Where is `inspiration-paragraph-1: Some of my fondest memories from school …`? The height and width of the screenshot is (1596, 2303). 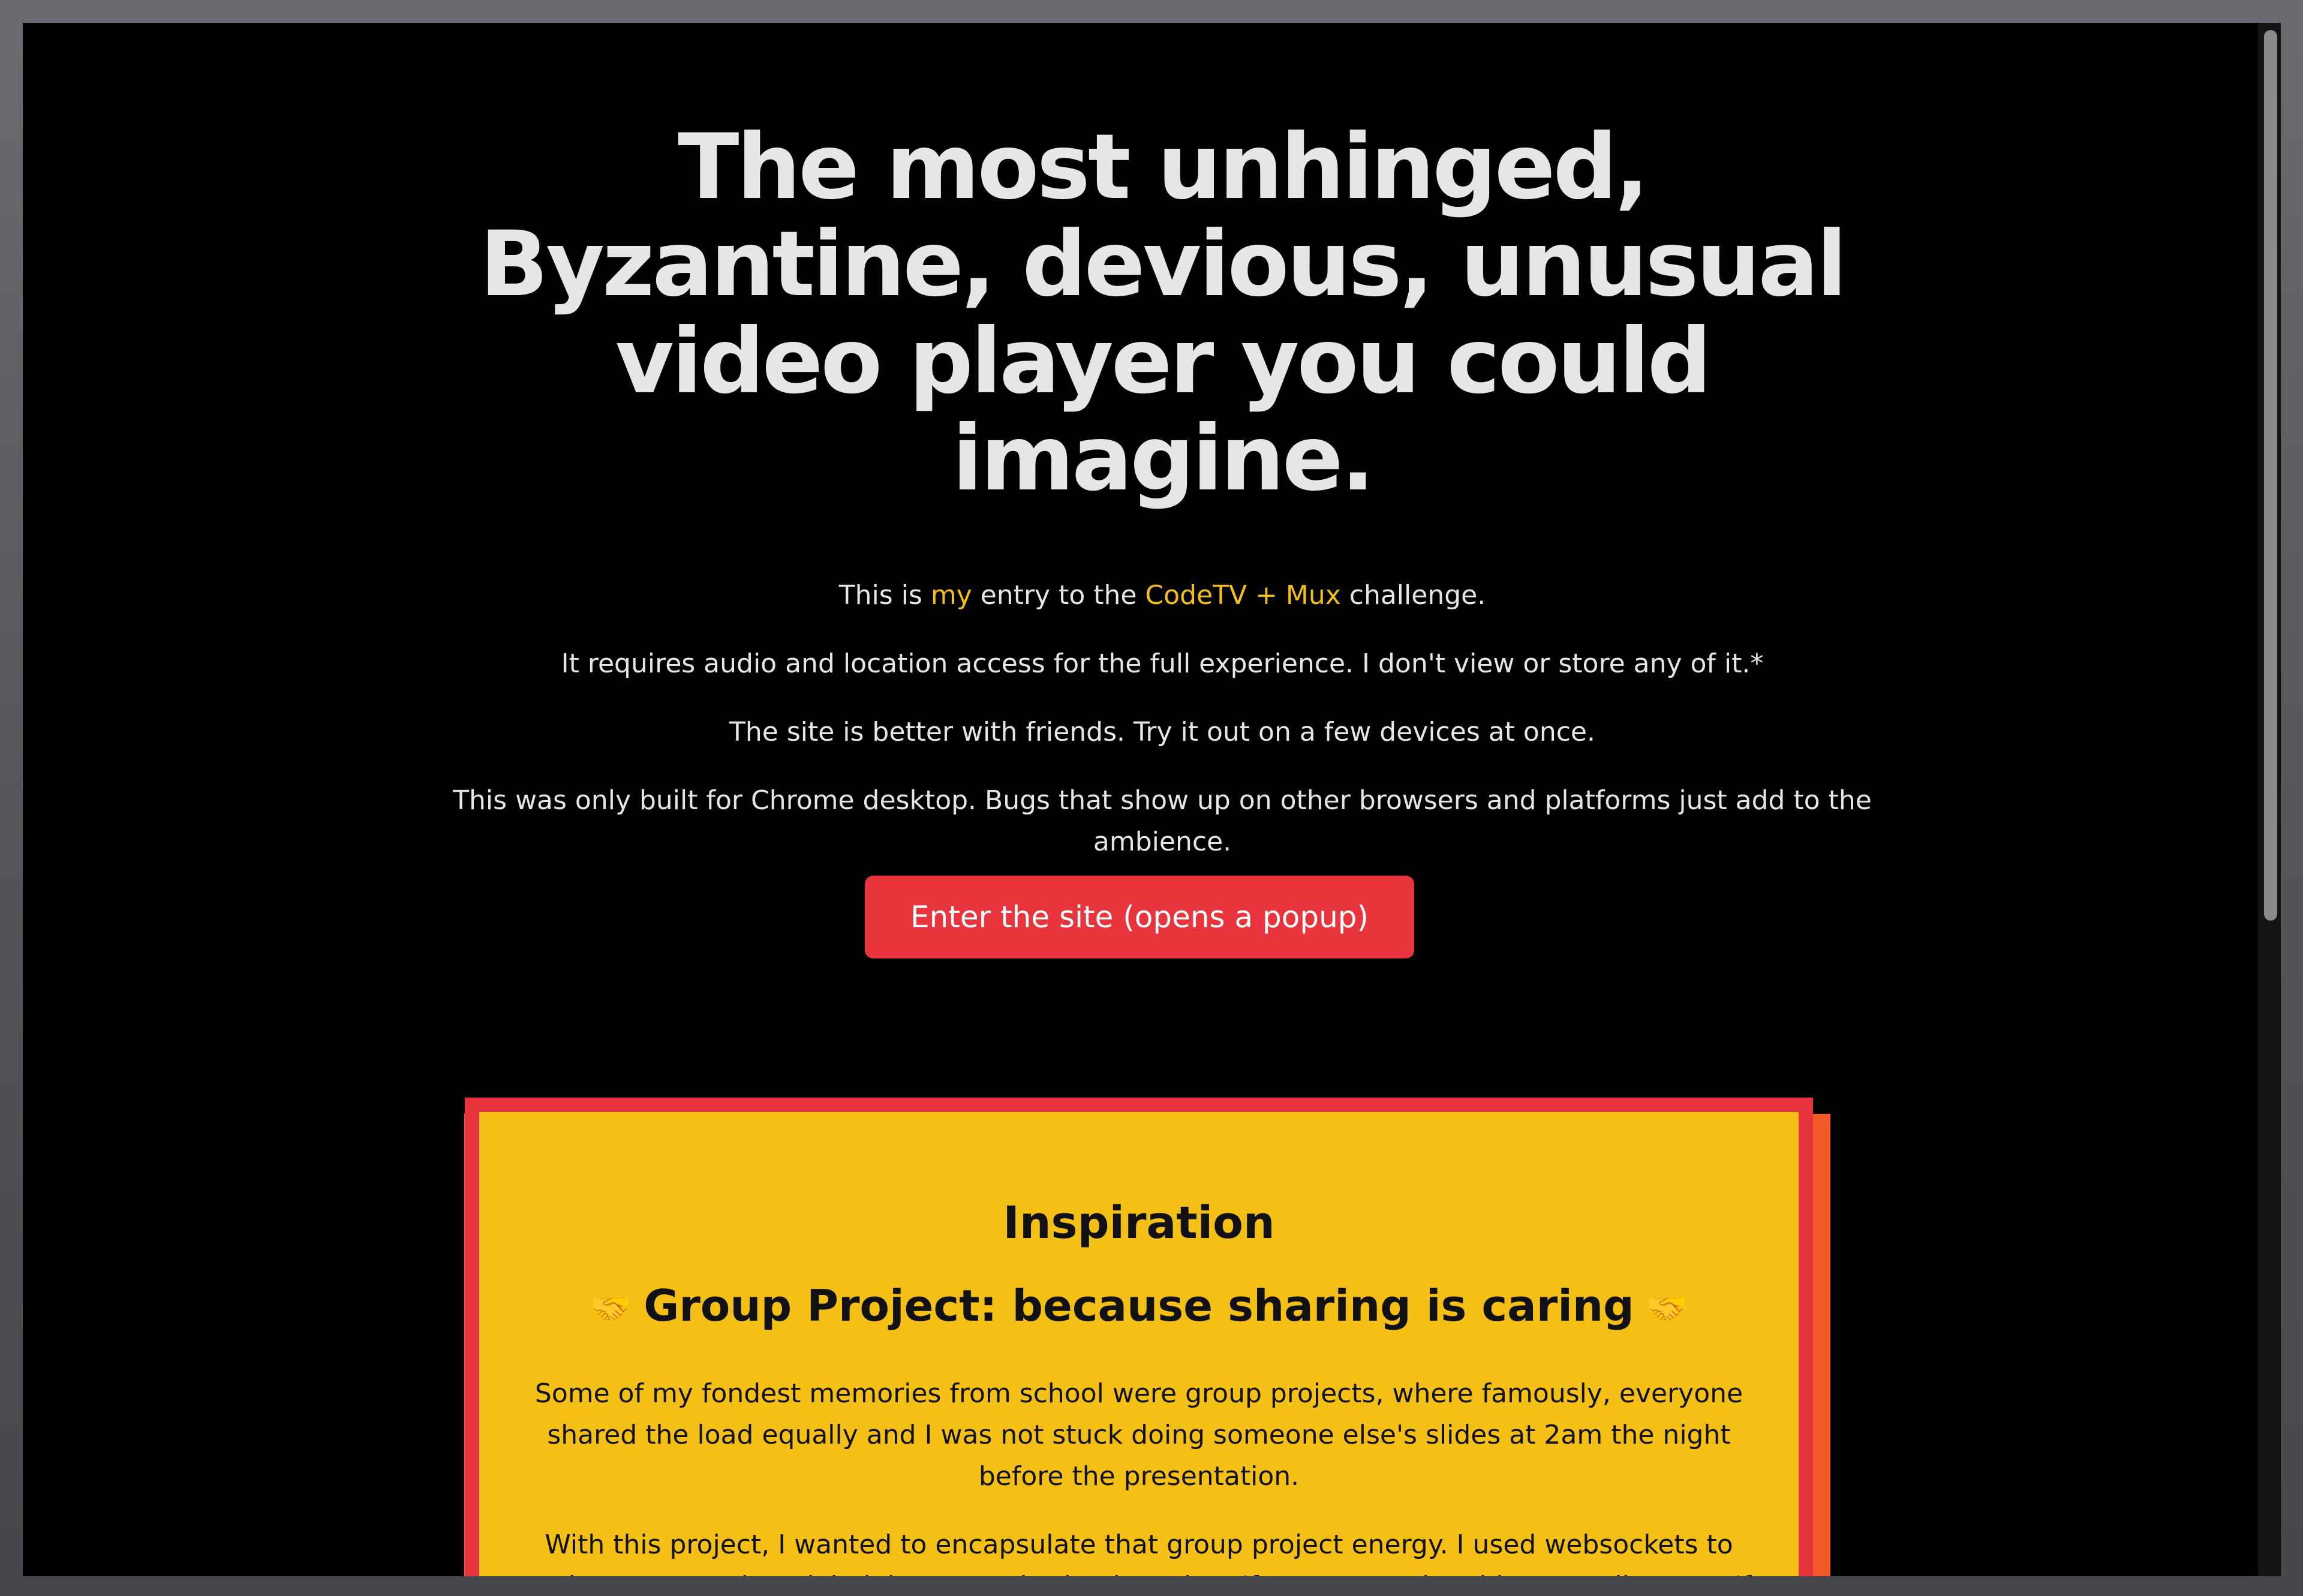 inspiration-paragraph-1: Some of my fondest memories from school … is located at coordinates (1138, 1435).